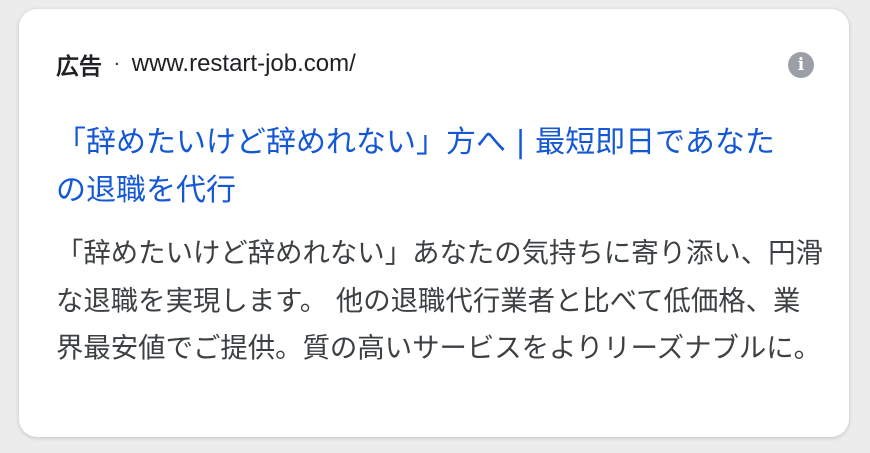  I want to click on ad-meta-line: 広告 · www.restart-job.com/, so click(206, 64).